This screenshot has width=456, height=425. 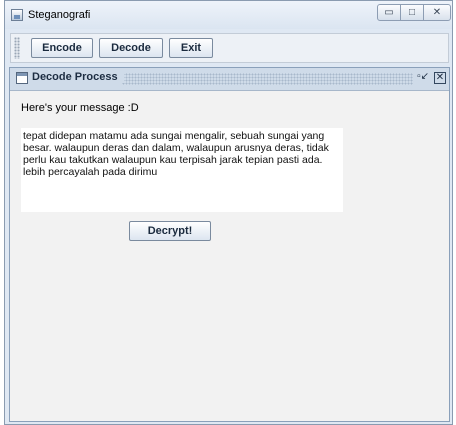 I want to click on decrypt-button: Decrypt!, so click(x=170, y=231).